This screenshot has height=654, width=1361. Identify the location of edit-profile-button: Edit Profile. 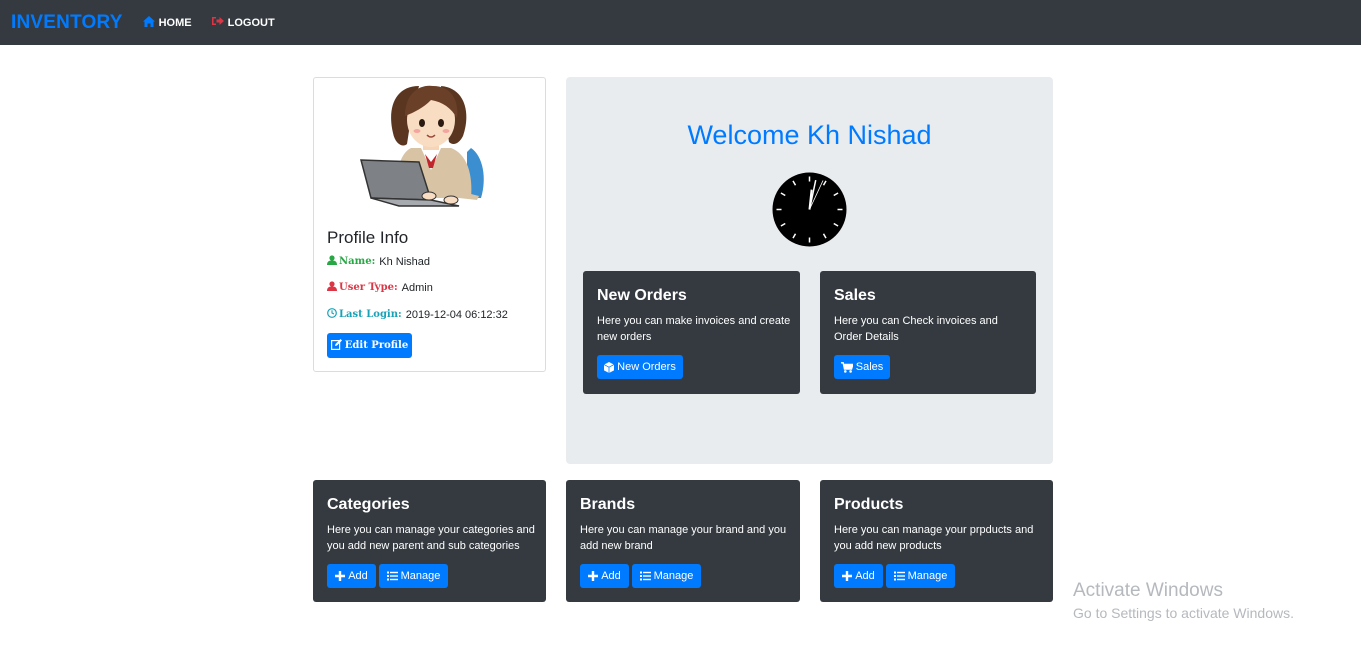
(369, 345).